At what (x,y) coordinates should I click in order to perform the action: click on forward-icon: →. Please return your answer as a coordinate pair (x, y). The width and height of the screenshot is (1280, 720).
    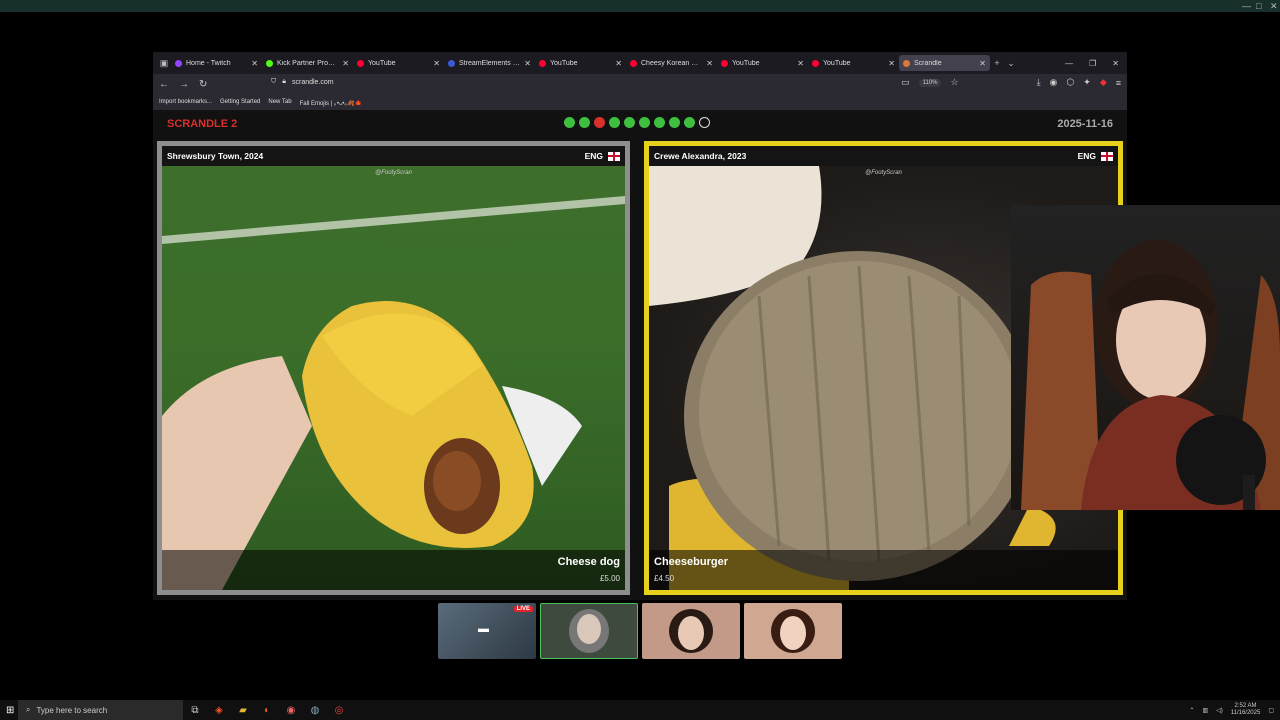
    Looking at the image, I should click on (184, 84).